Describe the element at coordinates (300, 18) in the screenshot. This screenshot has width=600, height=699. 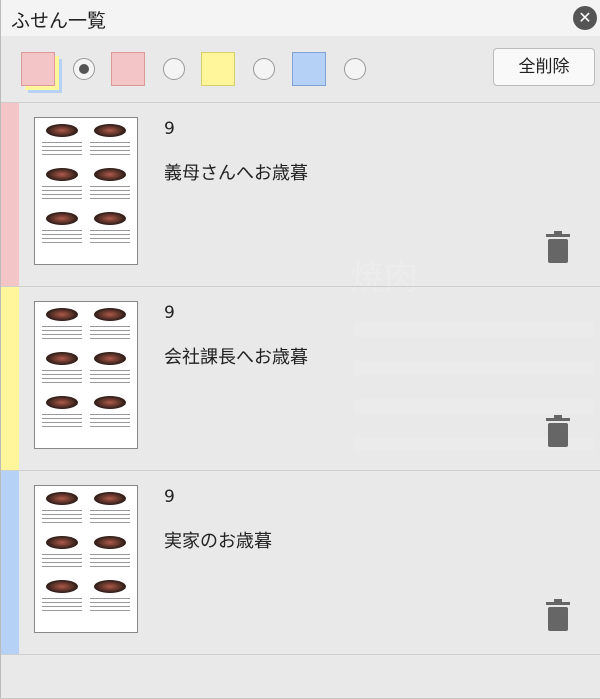
I see `panel-titlebar: ふせん一覧 ✕` at that location.